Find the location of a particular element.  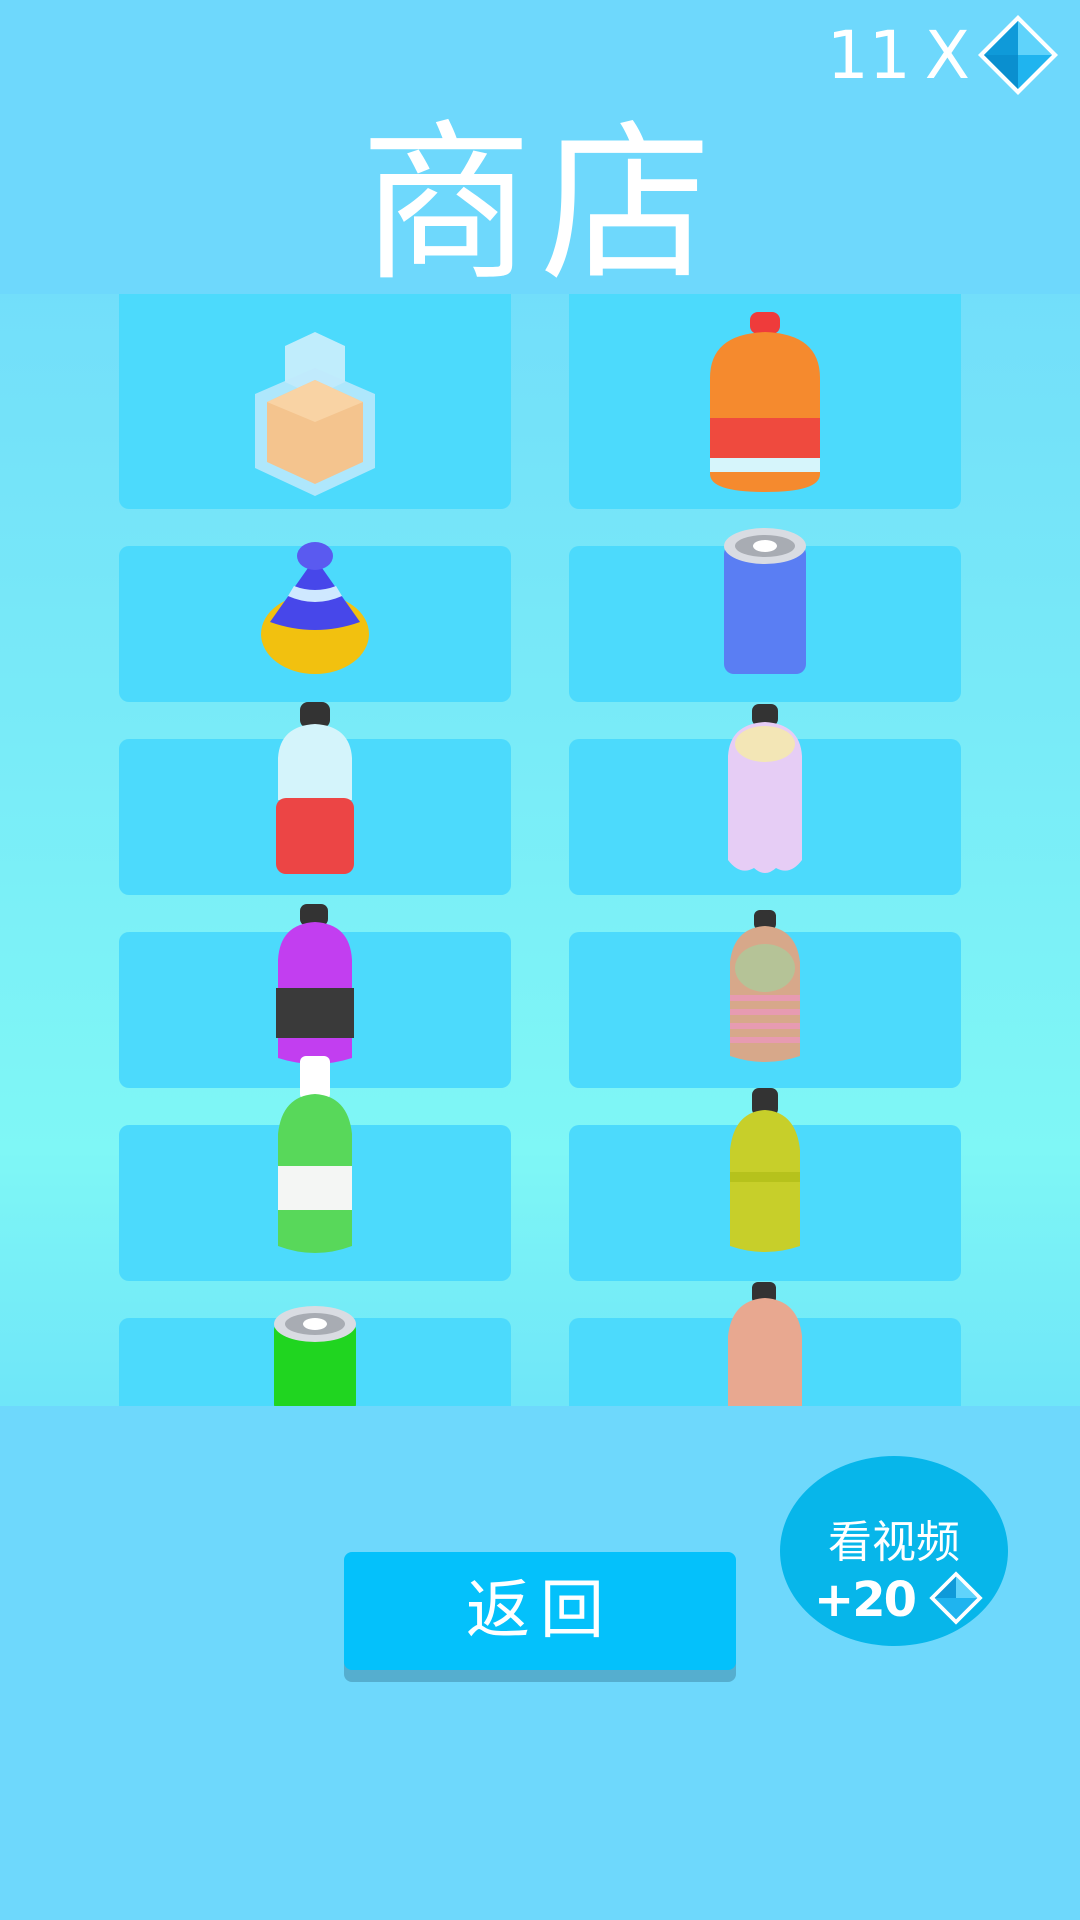

video-reward: +20 is located at coordinates (865, 1600).